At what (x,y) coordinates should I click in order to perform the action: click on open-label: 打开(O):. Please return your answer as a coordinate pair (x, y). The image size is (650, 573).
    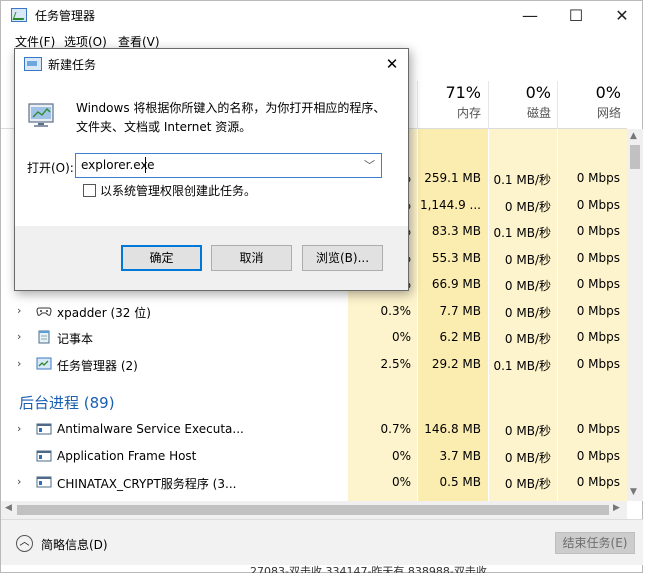
    Looking at the image, I should click on (50, 168).